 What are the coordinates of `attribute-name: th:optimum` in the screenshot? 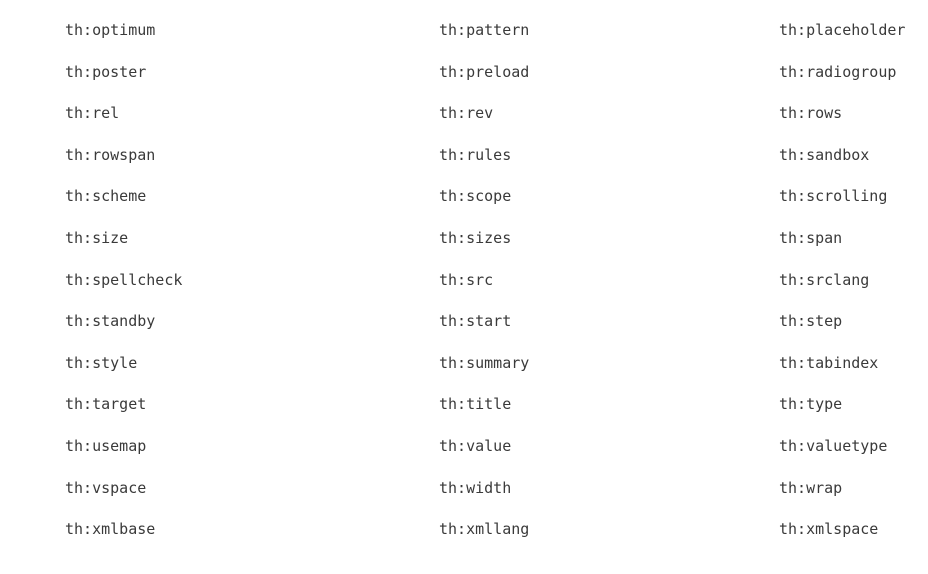 It's located at (110, 30).